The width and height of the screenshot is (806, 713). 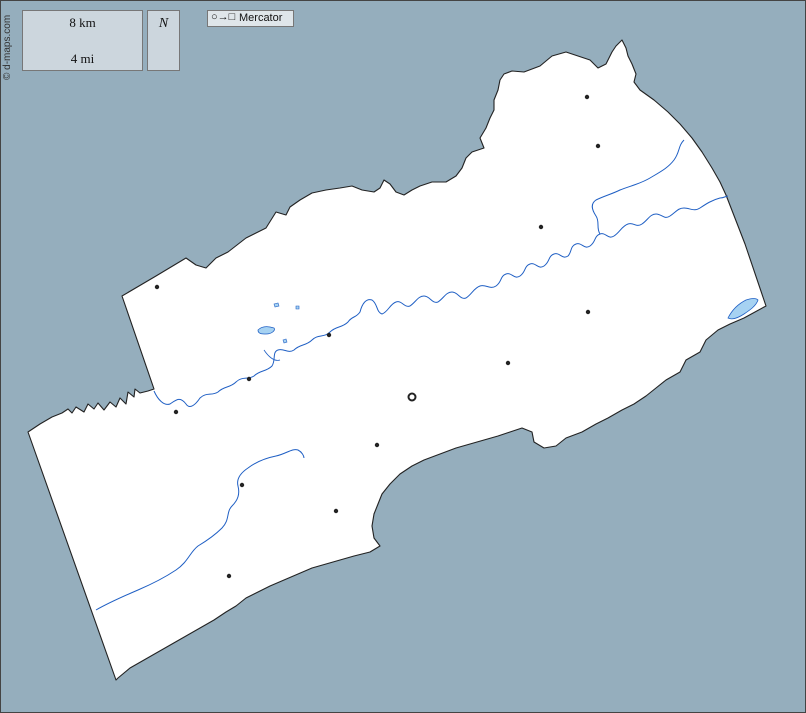 I want to click on north-panel: N, so click(x=163, y=40).